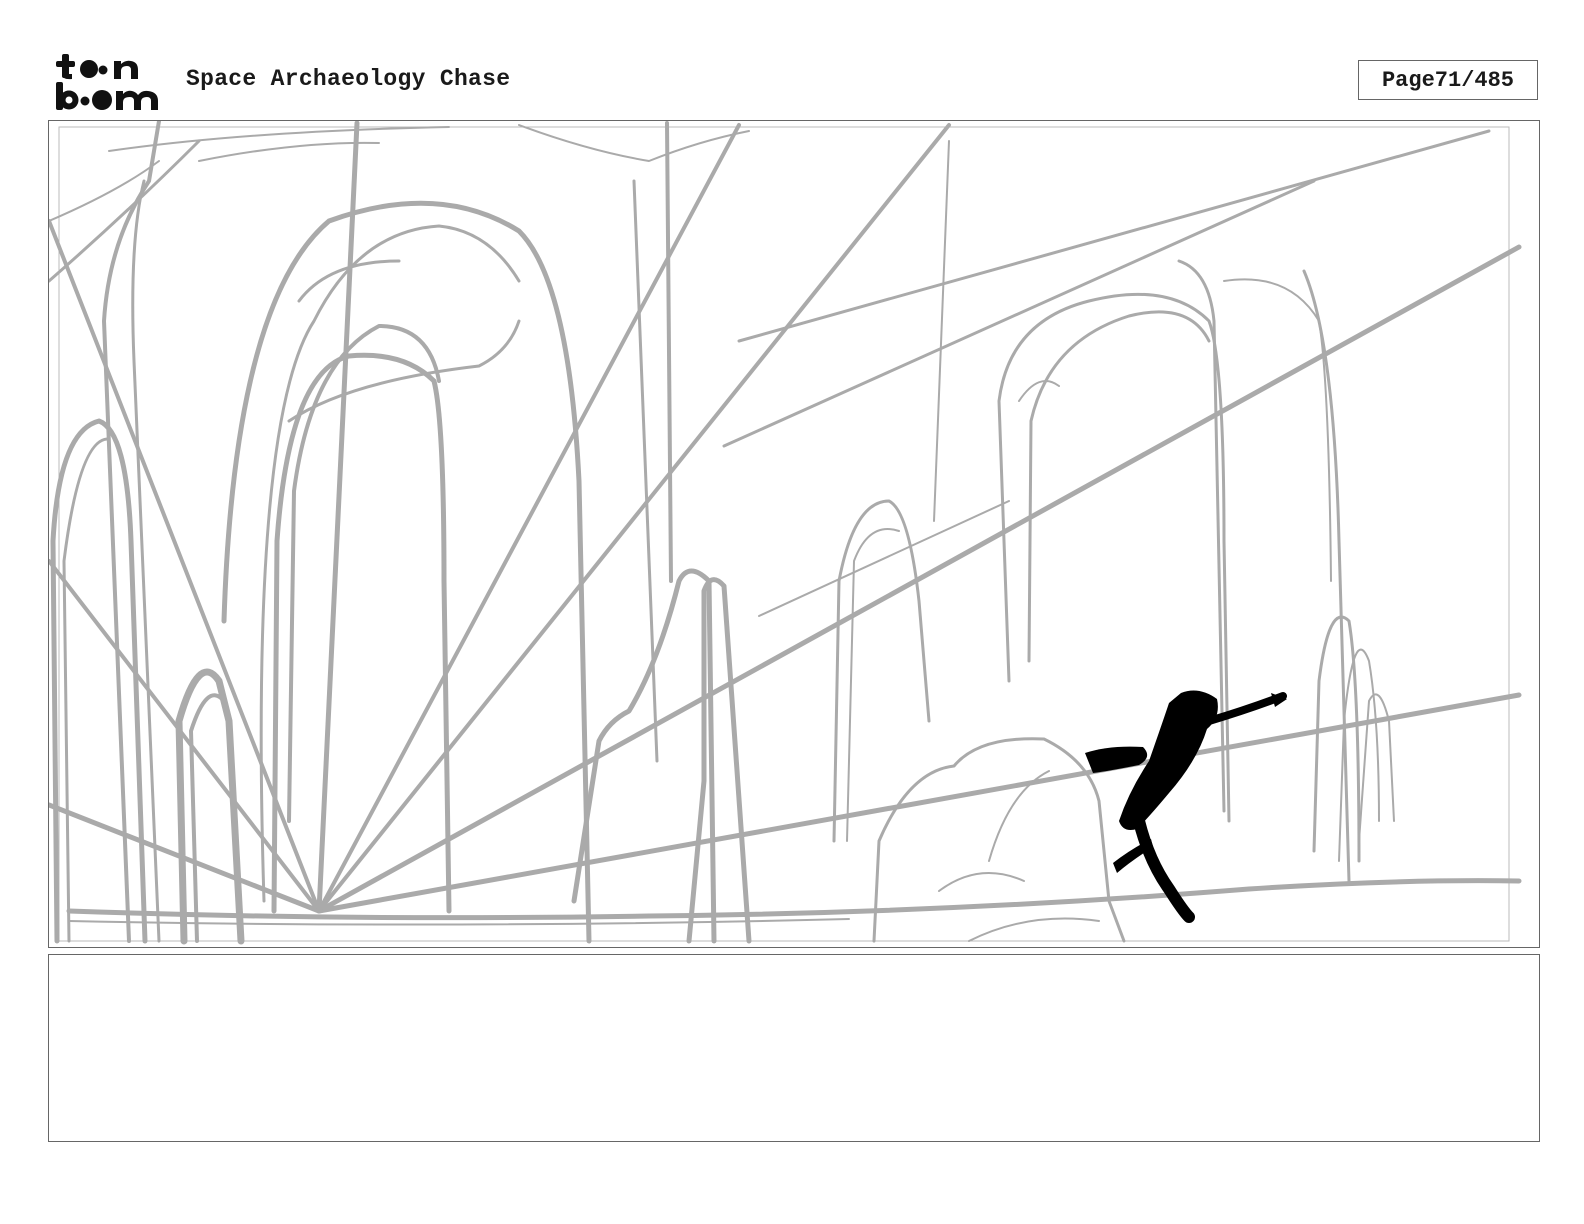 The image size is (1584, 1224). What do you see at coordinates (1474, 80) in the screenshot?
I see `page-number: 71/485` at bounding box center [1474, 80].